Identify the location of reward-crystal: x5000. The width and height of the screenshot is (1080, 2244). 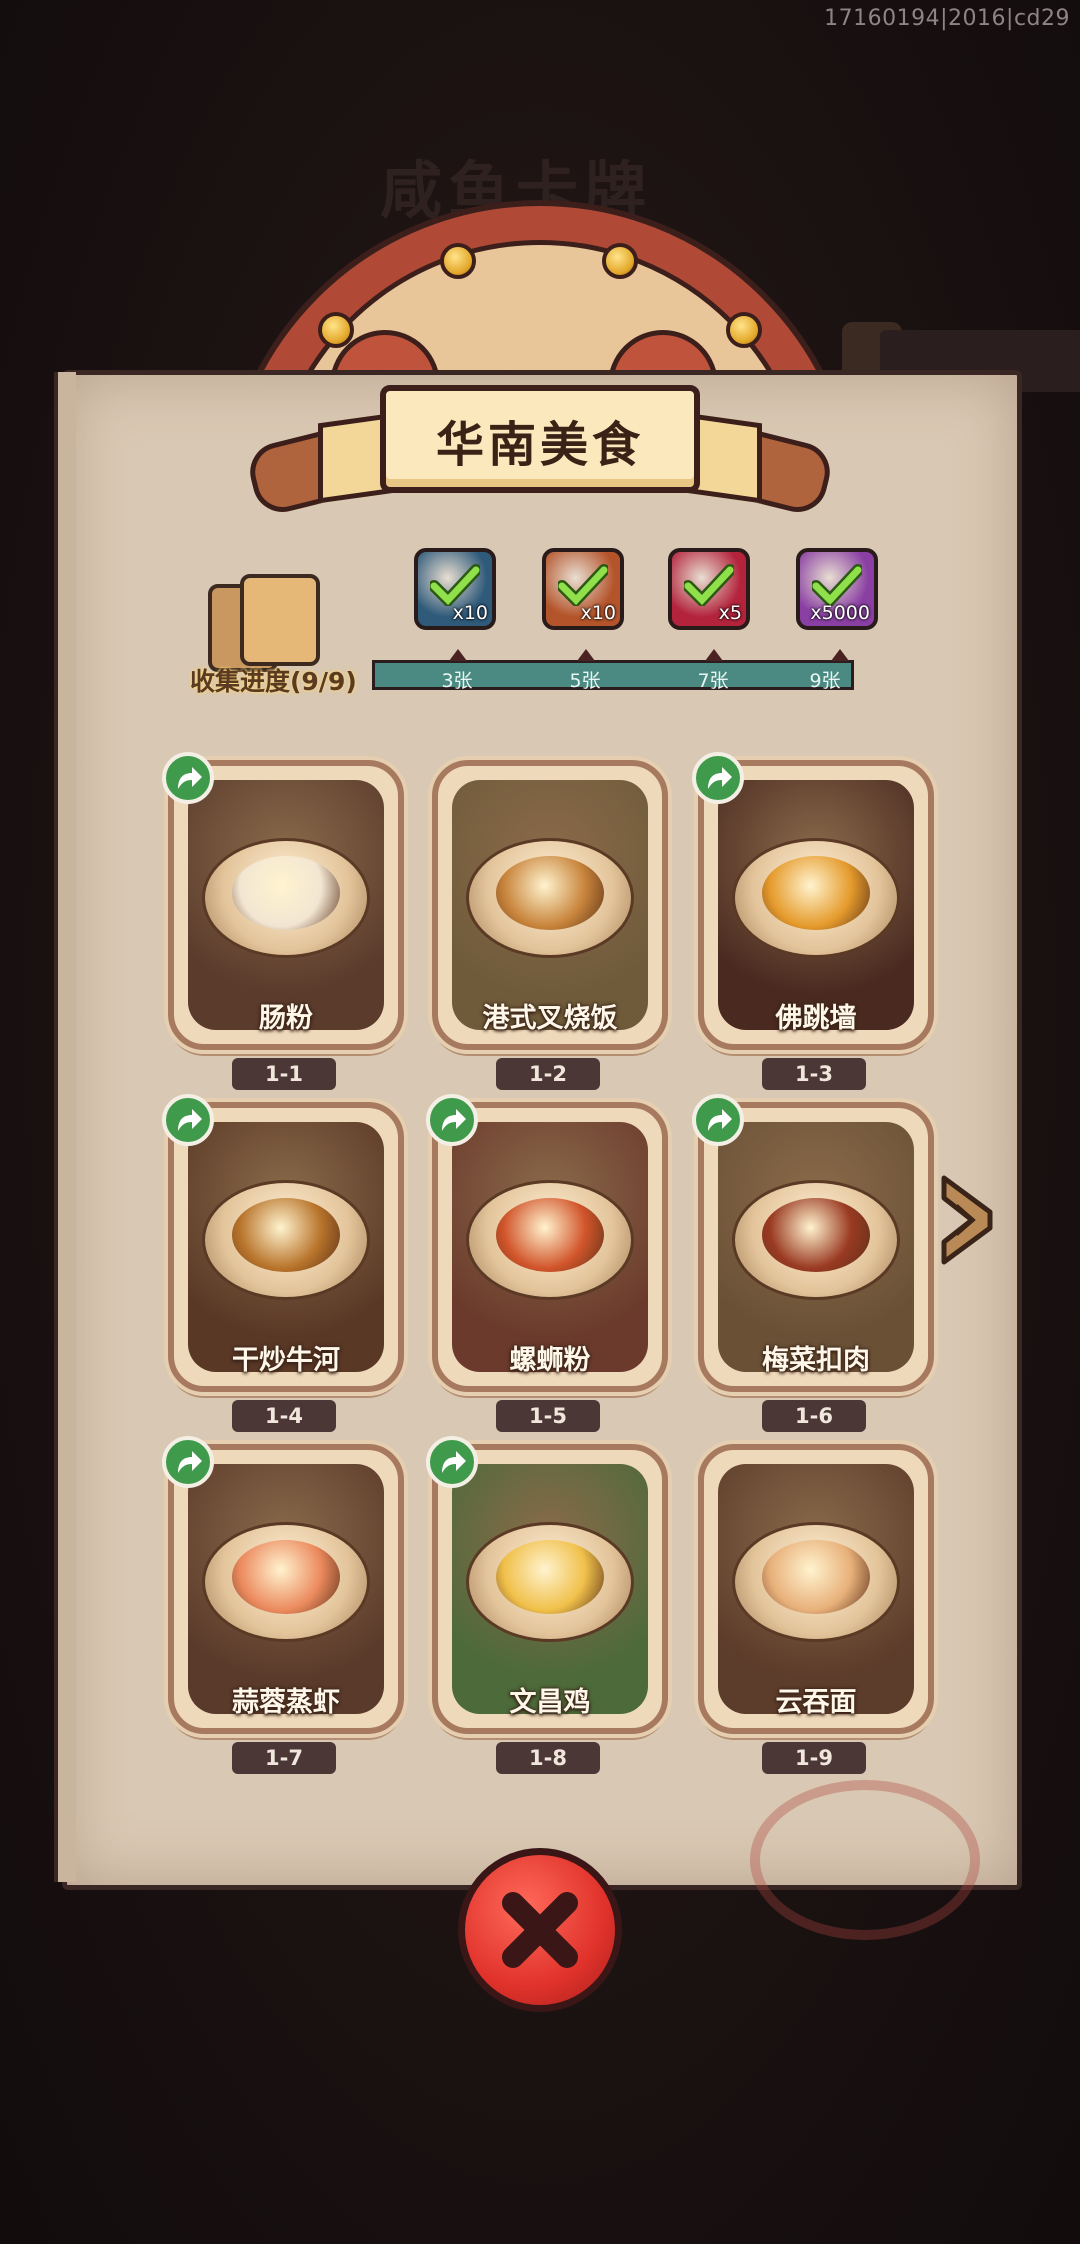
(837, 589).